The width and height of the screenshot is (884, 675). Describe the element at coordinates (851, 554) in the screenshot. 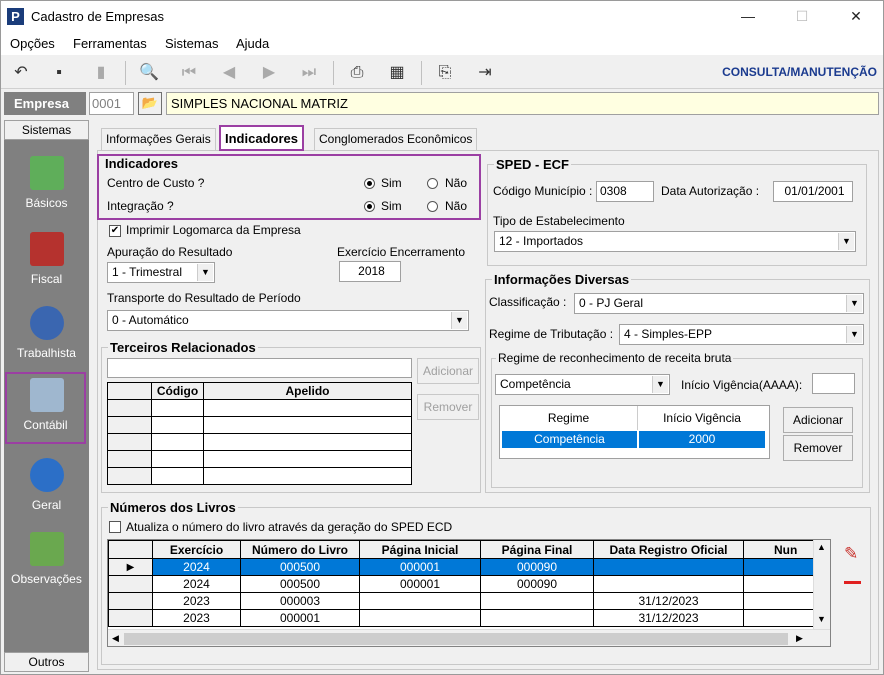

I see `edit-pencil-icon: ✎` at that location.